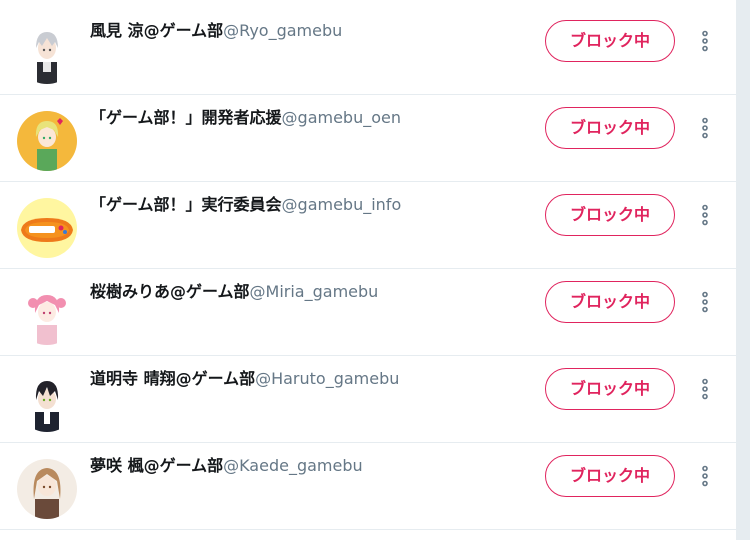  I want to click on user-name-line: 道明寺 晴翔@ゲーム部@Haruto_gamebu, so click(244, 379).